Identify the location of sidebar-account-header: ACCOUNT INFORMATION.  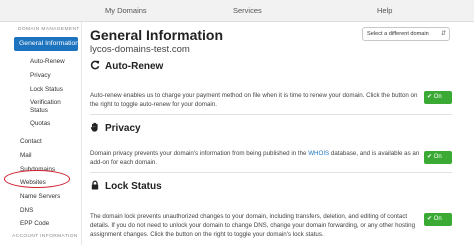
(45, 236).